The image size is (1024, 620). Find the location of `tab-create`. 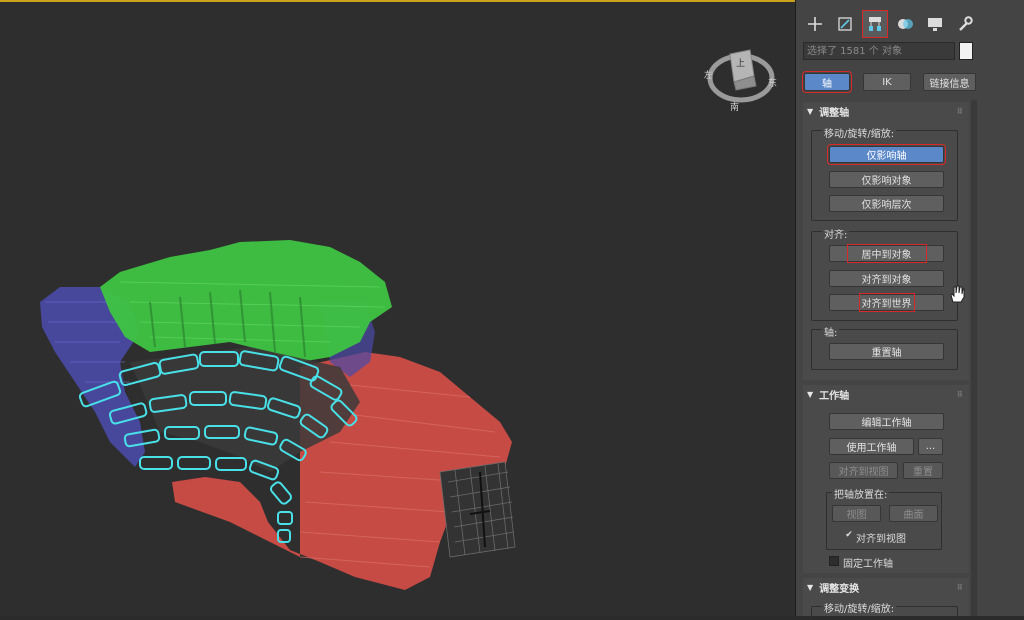

tab-create is located at coordinates (815, 24).